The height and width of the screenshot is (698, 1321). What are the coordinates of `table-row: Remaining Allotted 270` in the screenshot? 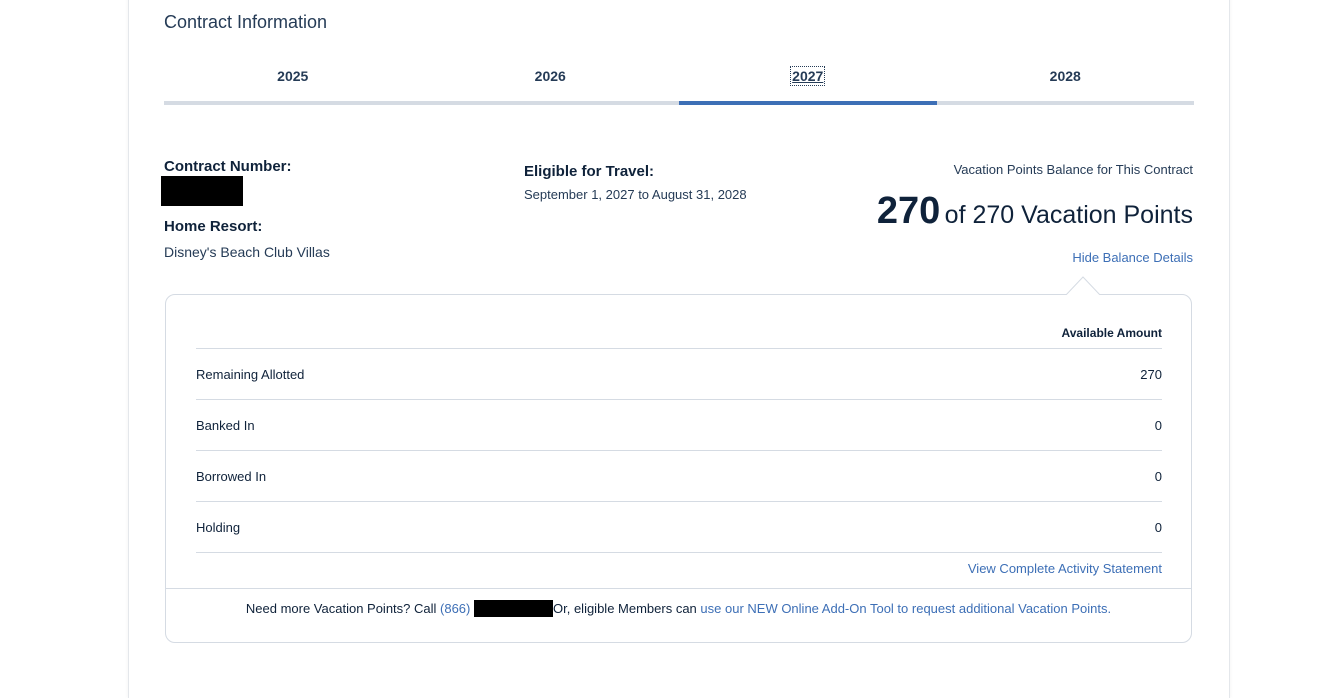 It's located at (679, 373).